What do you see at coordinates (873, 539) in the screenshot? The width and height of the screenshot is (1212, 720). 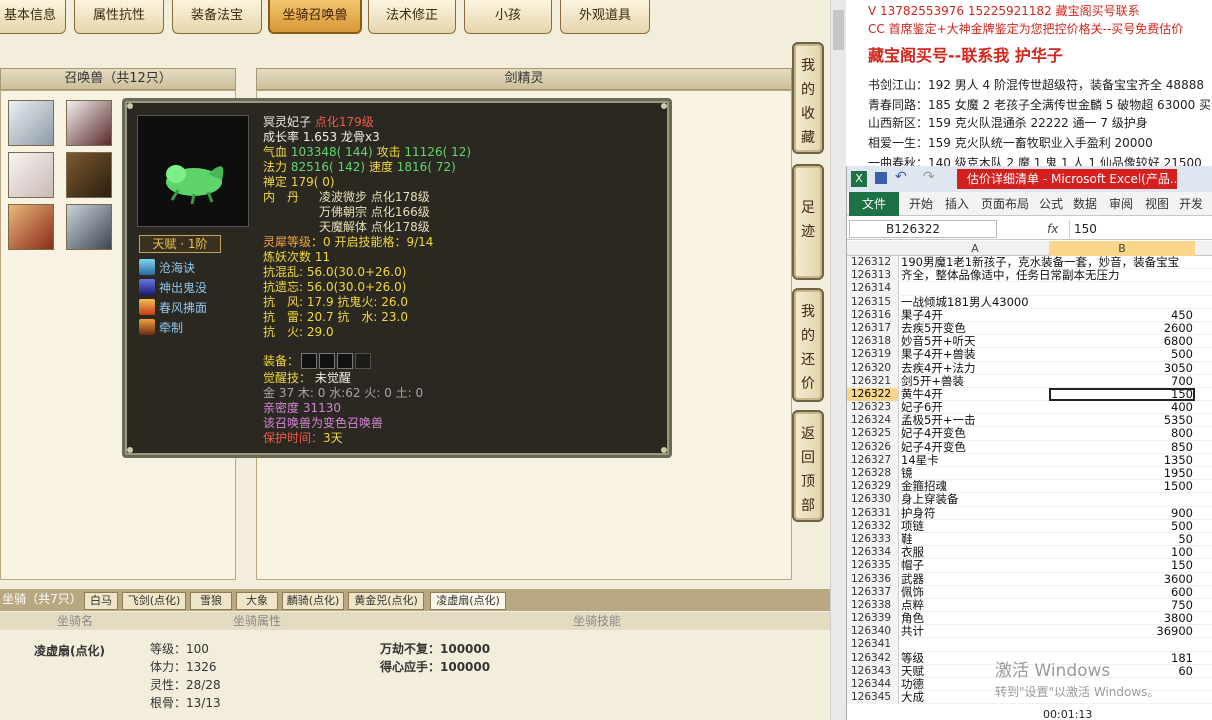 I see `row-number: 126333` at bounding box center [873, 539].